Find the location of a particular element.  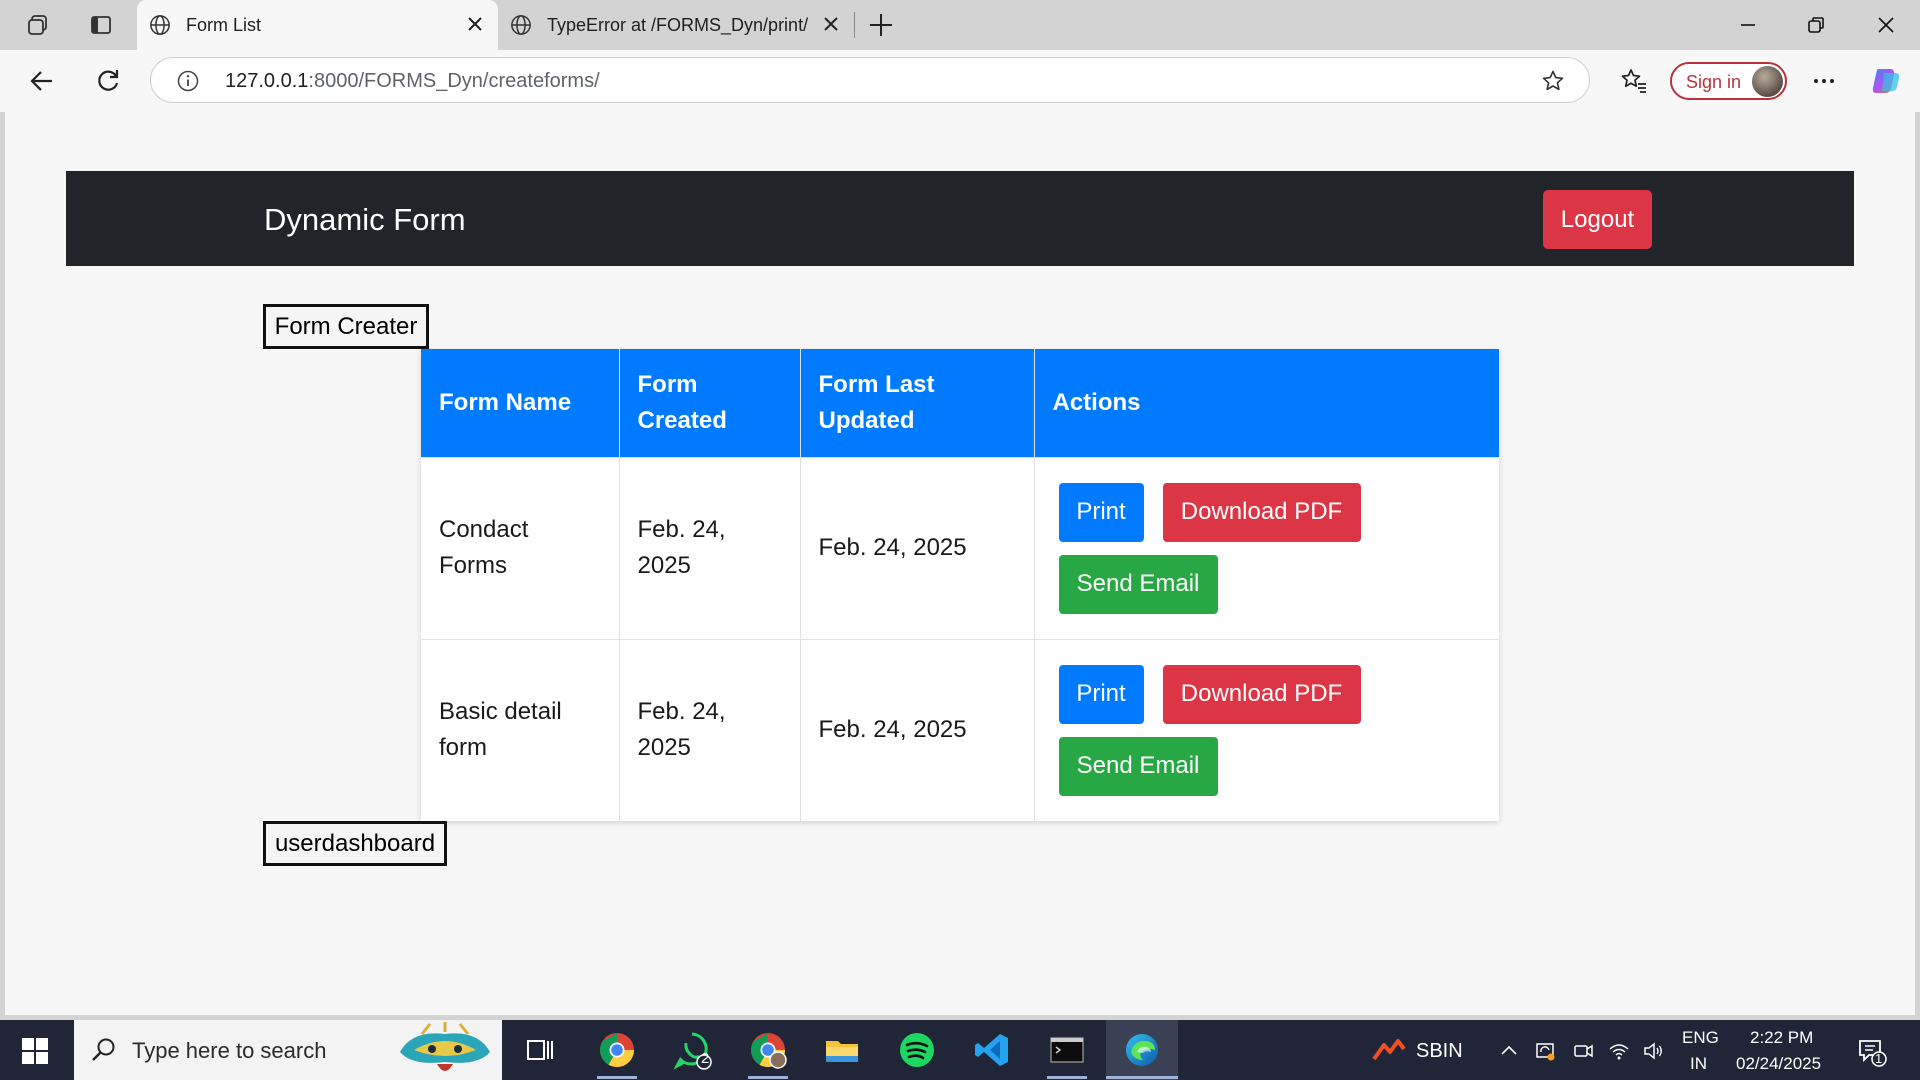

form-name-cell: Condact Forms is located at coordinates (520, 547).